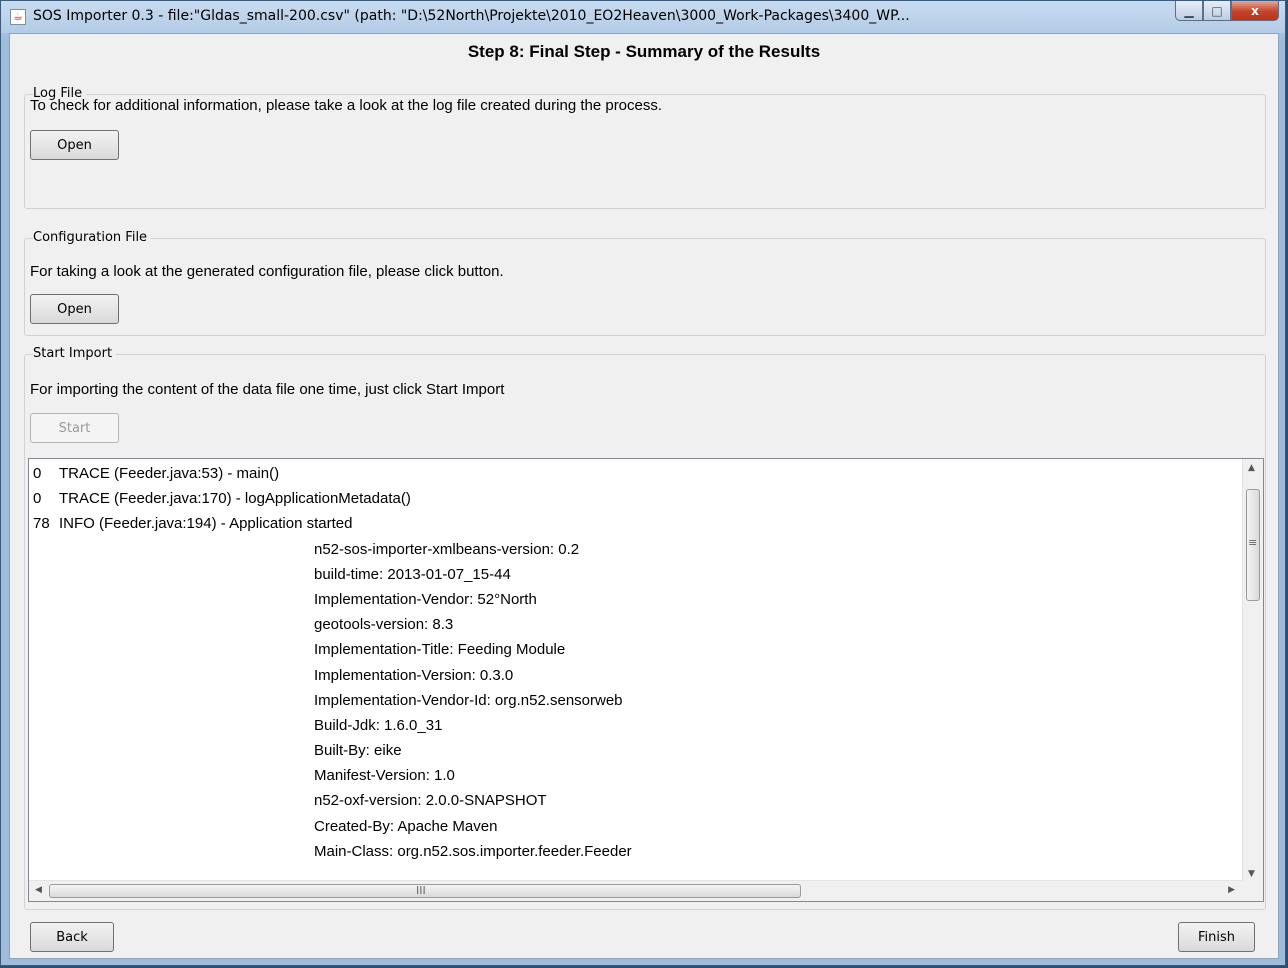  I want to click on minimize-icon: ▁, so click(1189, 10).